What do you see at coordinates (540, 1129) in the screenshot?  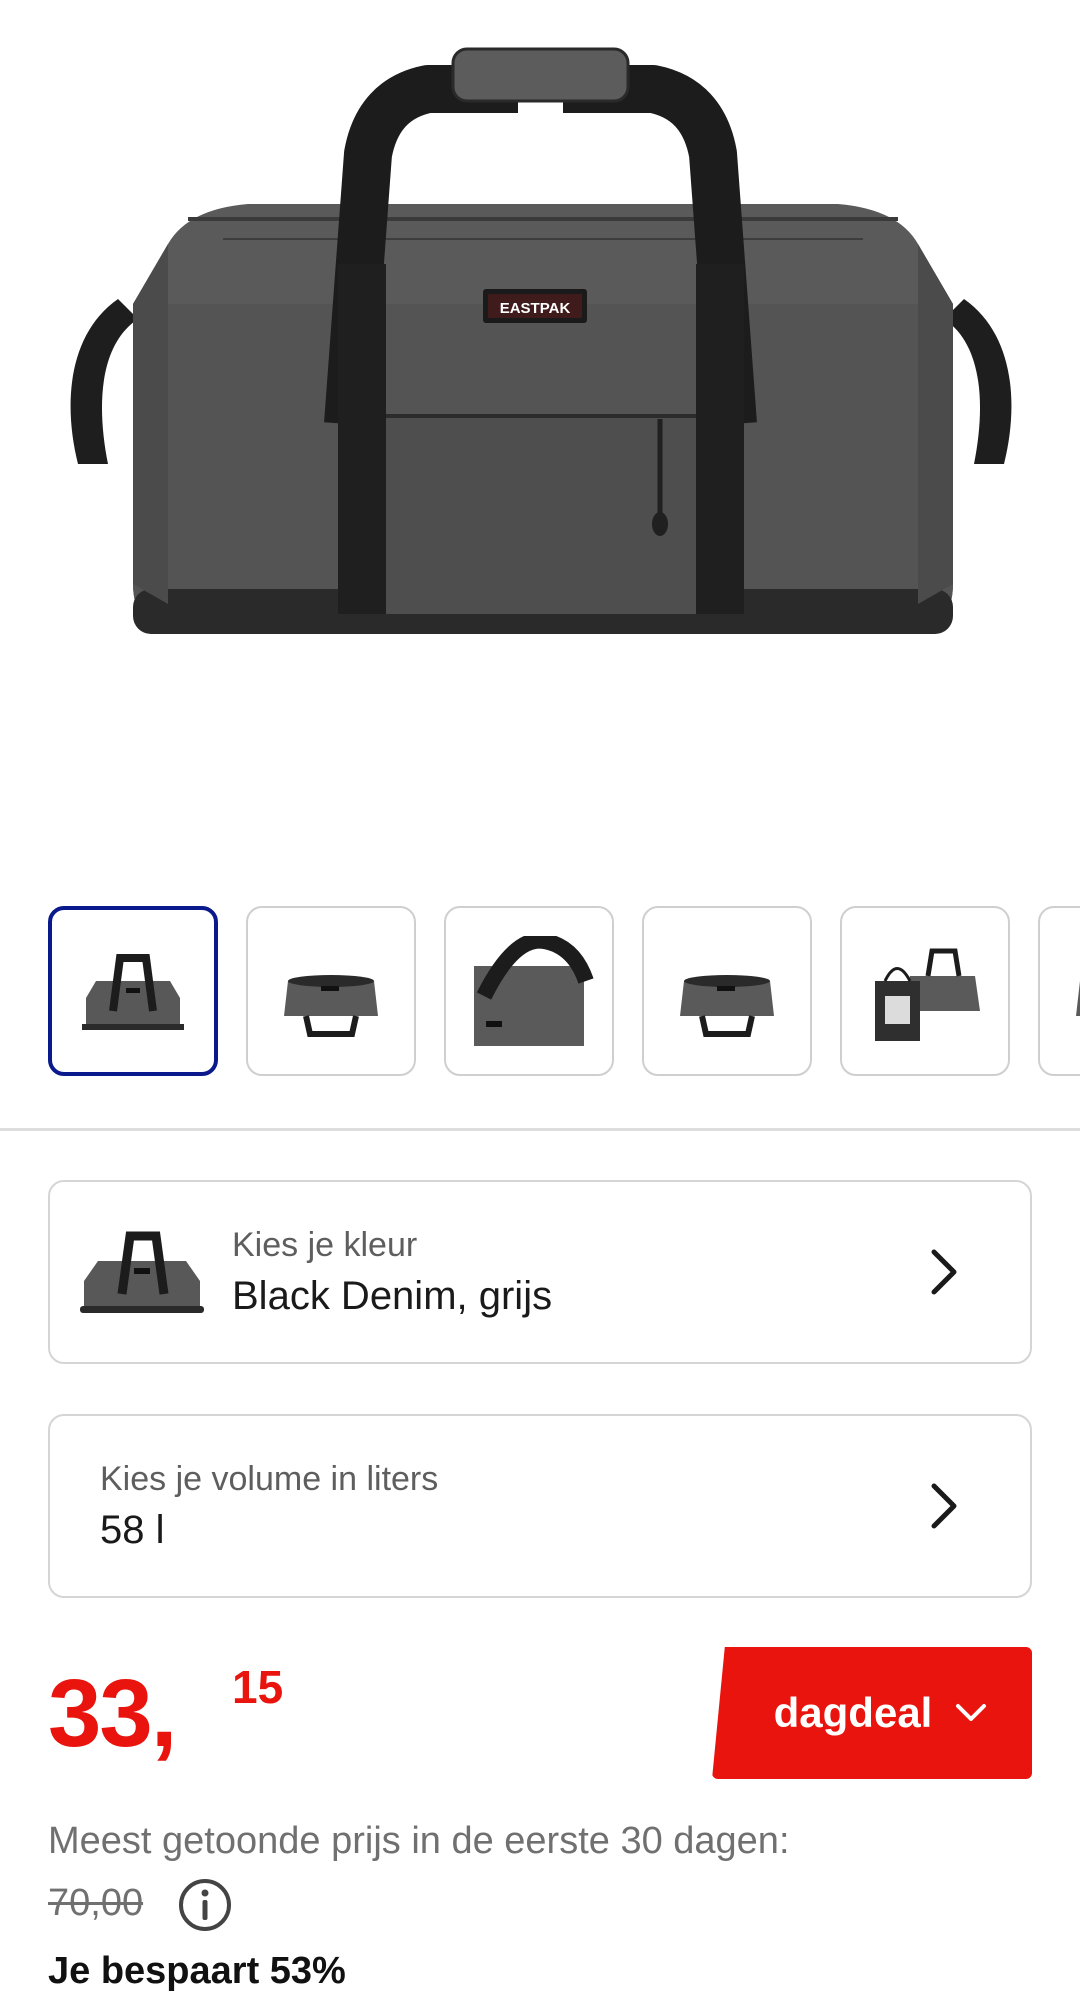 I see `section-divider` at bounding box center [540, 1129].